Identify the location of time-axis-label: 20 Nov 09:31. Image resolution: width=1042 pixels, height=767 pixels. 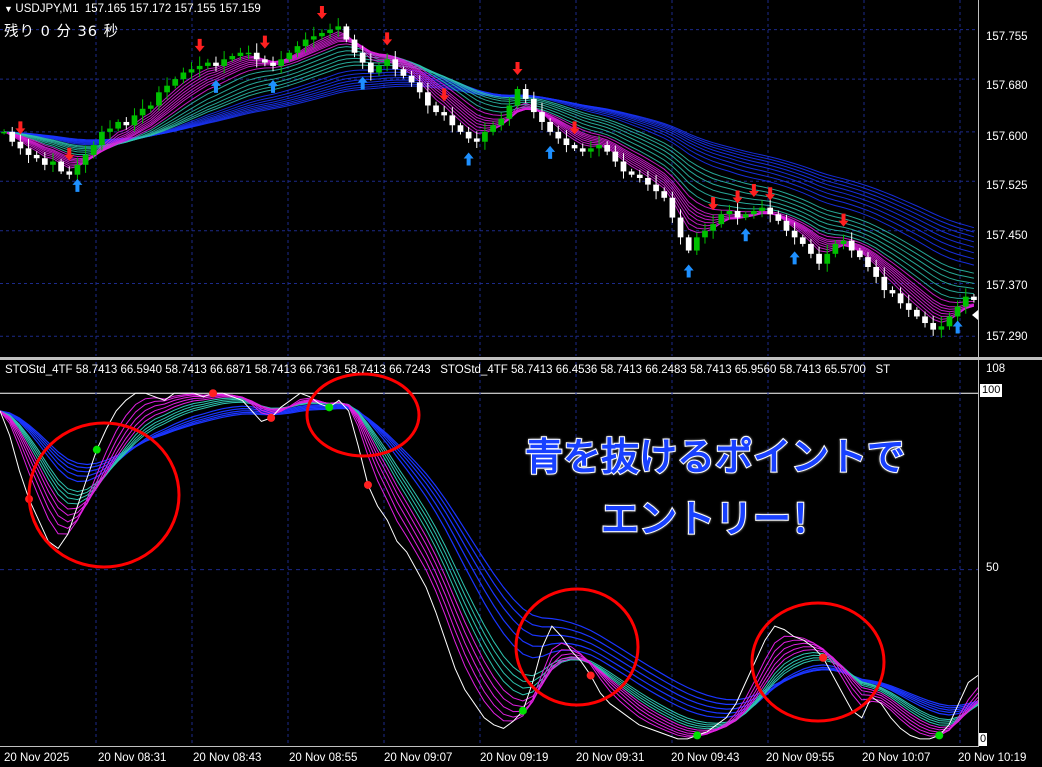
(610, 758).